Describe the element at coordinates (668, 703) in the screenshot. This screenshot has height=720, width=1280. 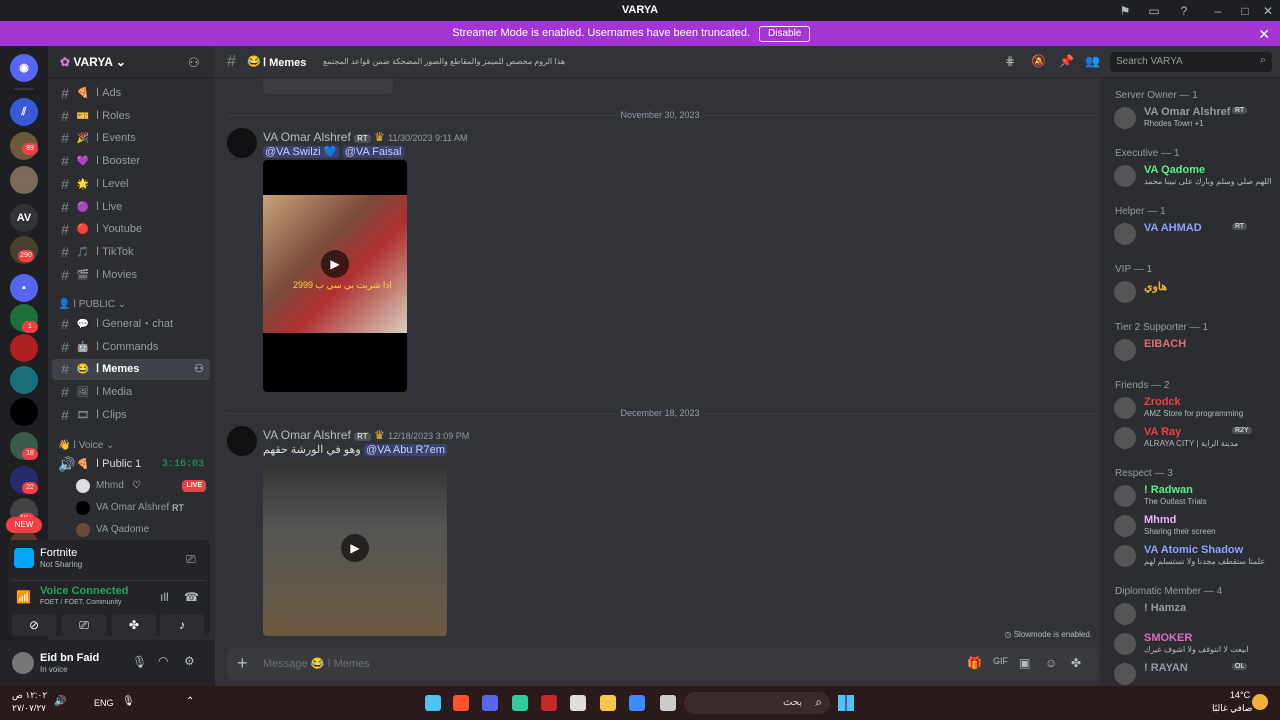
I see `task-view-icon` at that location.